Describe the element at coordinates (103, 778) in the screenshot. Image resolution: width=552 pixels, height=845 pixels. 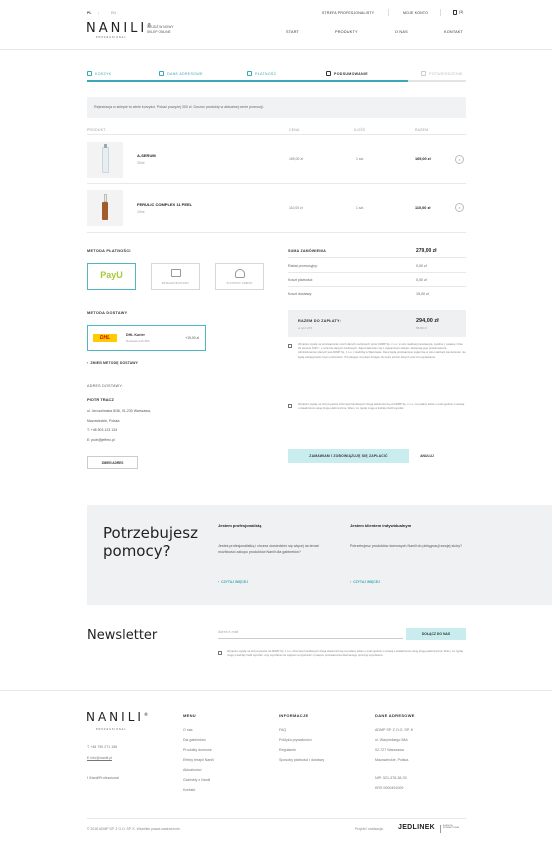
I see `footer-facebook-link: f /NaniliProfessional` at that location.